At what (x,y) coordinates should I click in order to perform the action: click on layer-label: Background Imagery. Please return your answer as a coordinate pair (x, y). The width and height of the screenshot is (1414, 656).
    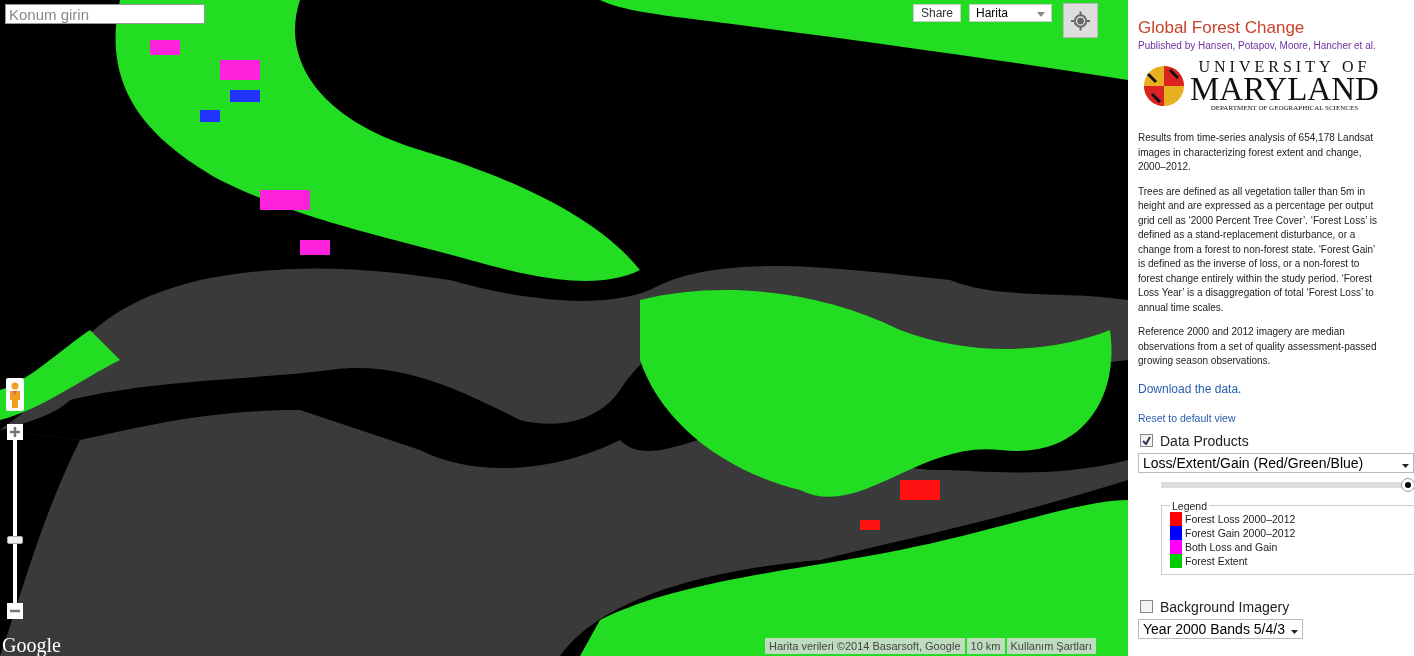
    Looking at the image, I should click on (1225, 606).